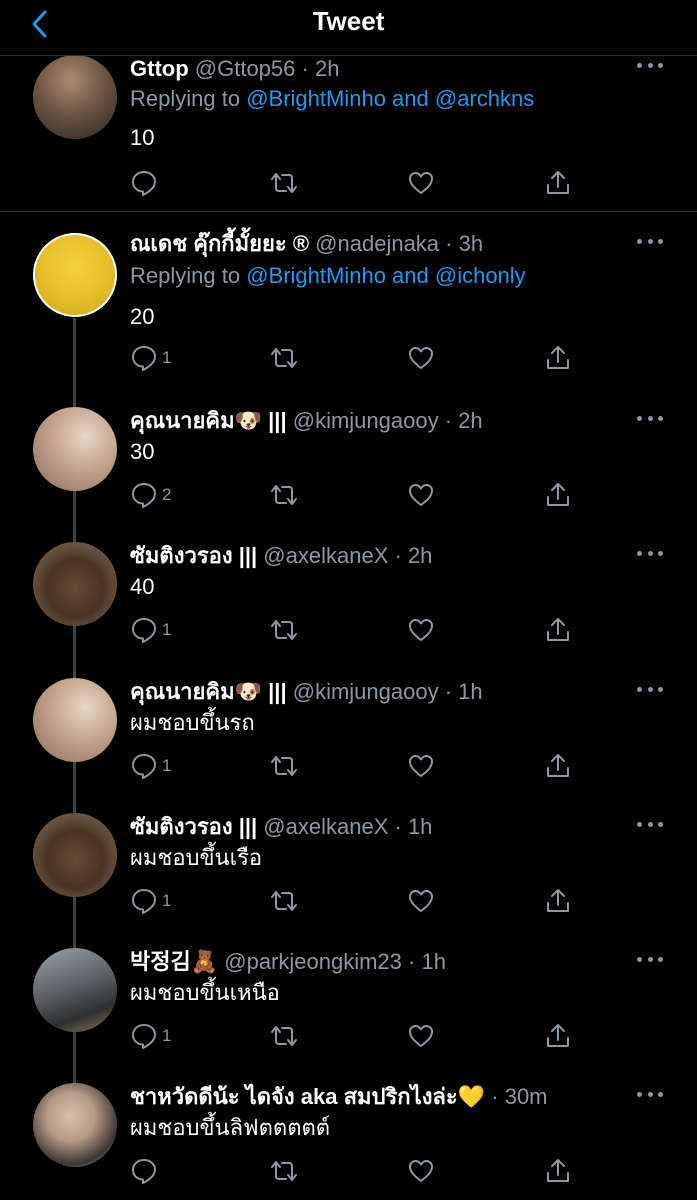 This screenshot has width=697, height=1200. What do you see at coordinates (159, 68) in the screenshot?
I see `author-name: Gttop` at bounding box center [159, 68].